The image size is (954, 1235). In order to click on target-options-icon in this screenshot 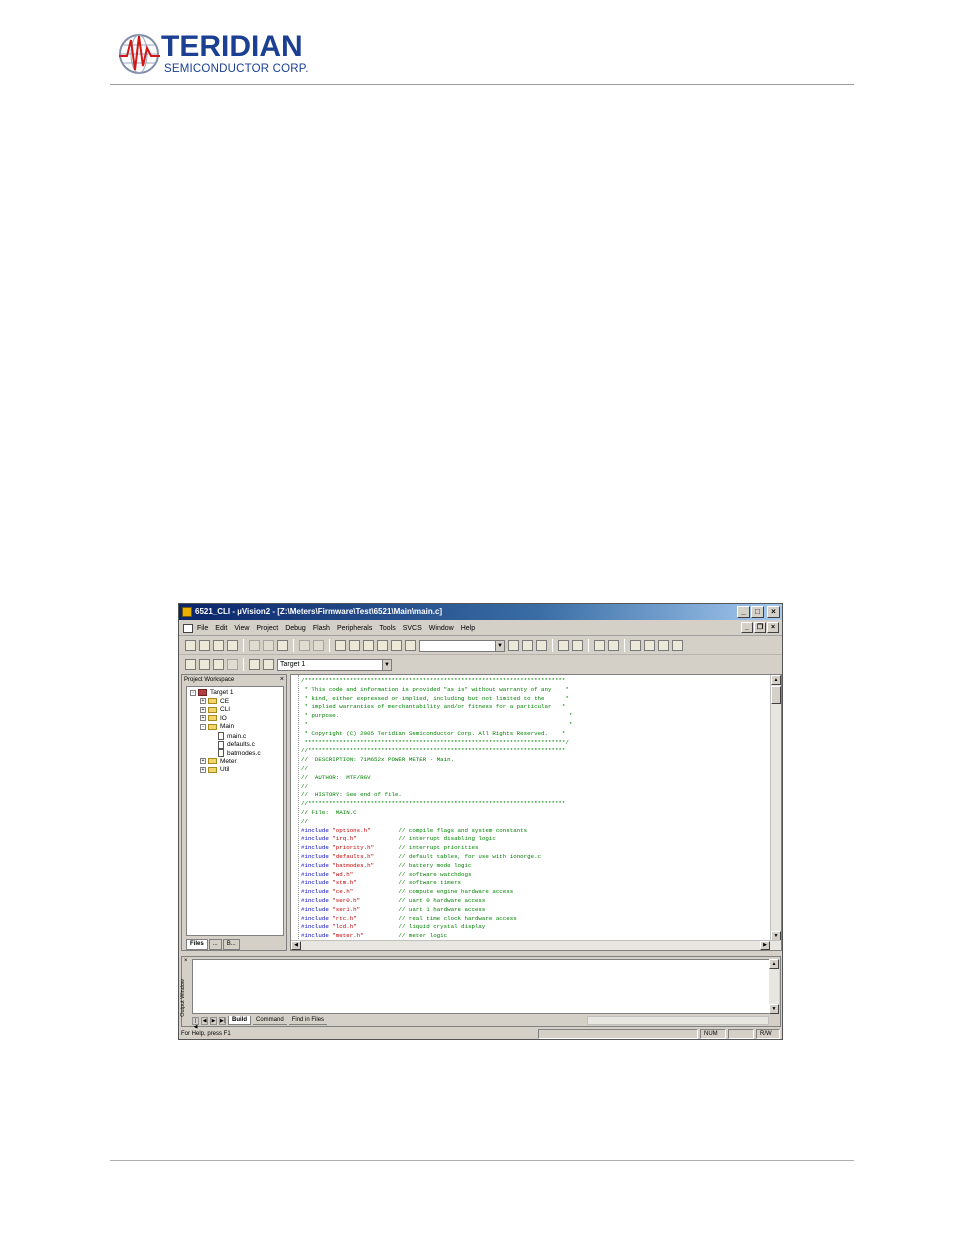, I will do `click(268, 664)`.